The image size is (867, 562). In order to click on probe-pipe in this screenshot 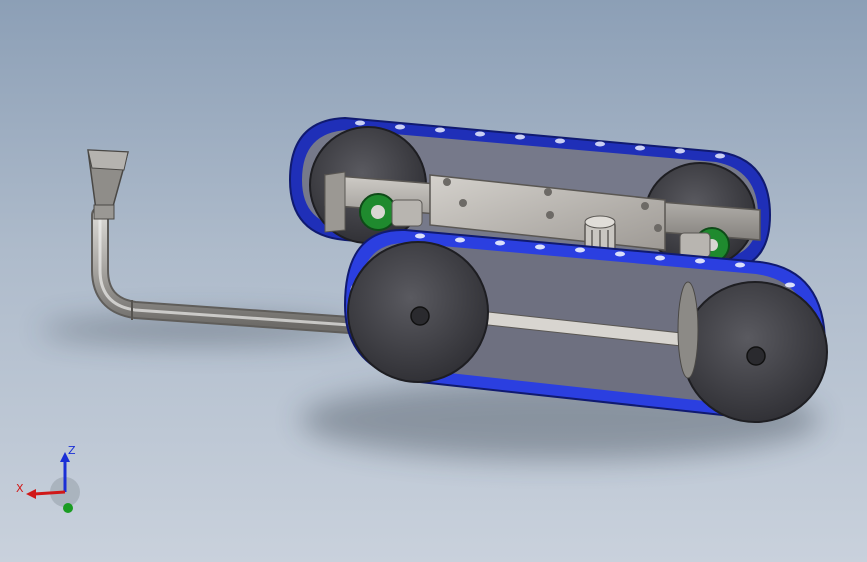, I will do `click(225, 270)`.